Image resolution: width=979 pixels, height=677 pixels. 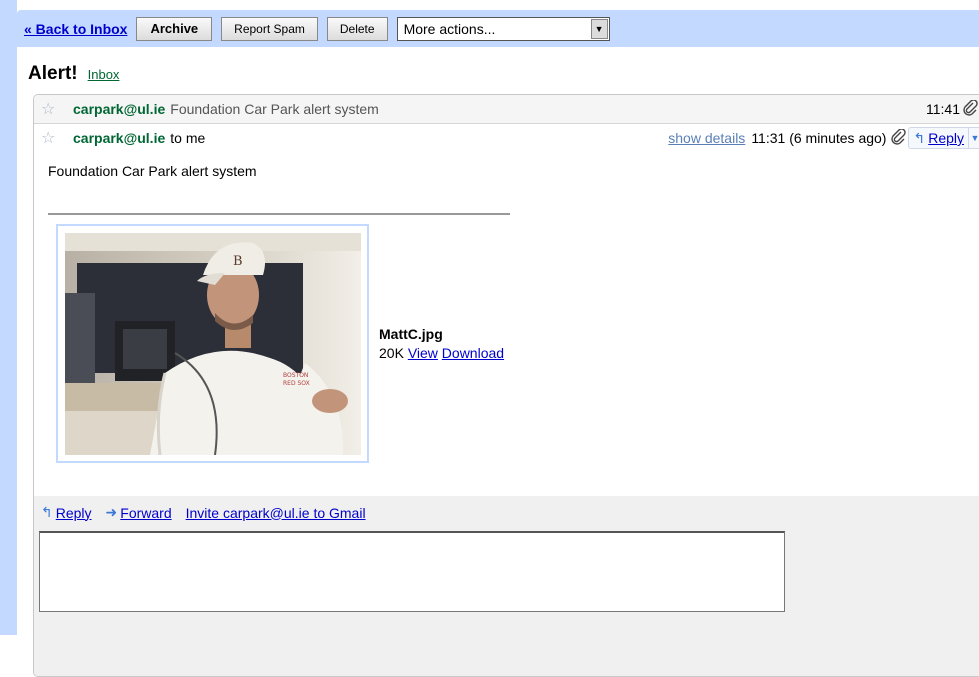 What do you see at coordinates (412, 571) in the screenshot?
I see `quick-reply-textarea` at bounding box center [412, 571].